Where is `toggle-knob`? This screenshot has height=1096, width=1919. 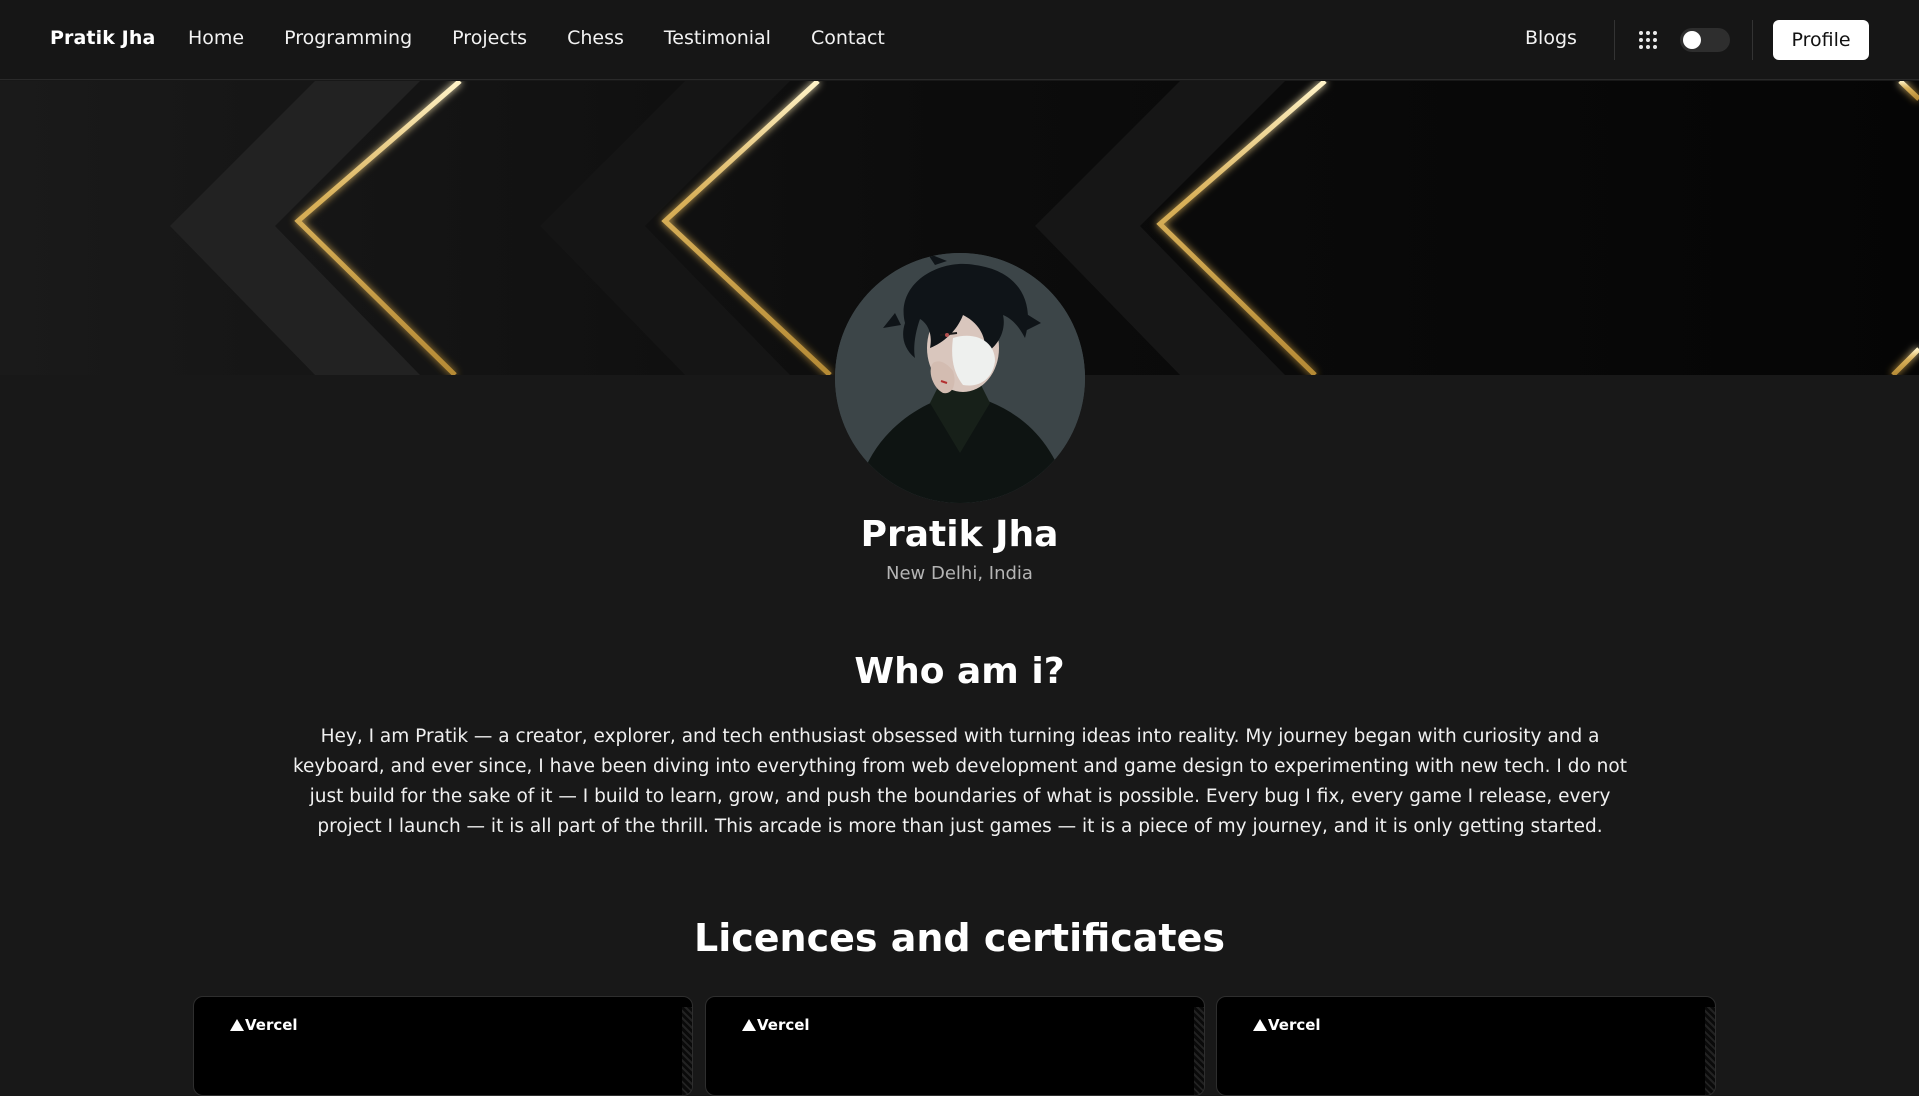 toggle-knob is located at coordinates (1692, 40).